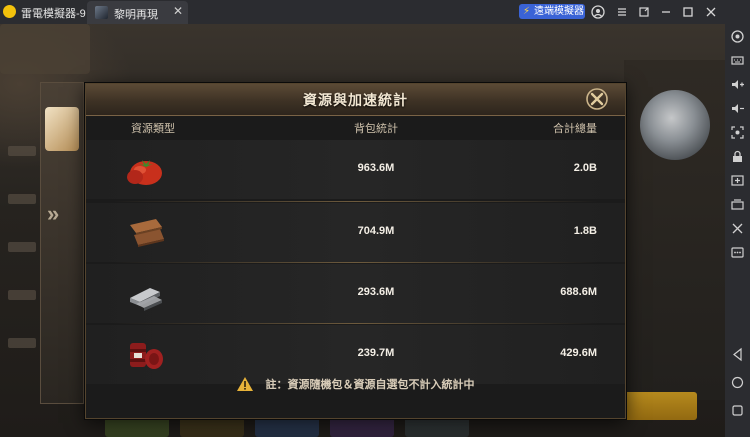 The width and height of the screenshot is (750, 437). Describe the element at coordinates (376, 353) in the screenshot. I see `bag-value: 239.7M` at that location.